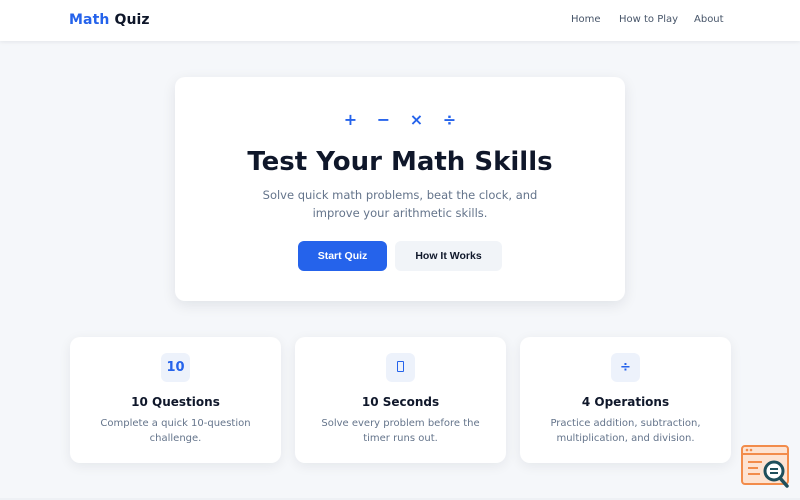 The height and width of the screenshot is (500, 800). I want to click on feature-title: 4 Operations, so click(625, 402).